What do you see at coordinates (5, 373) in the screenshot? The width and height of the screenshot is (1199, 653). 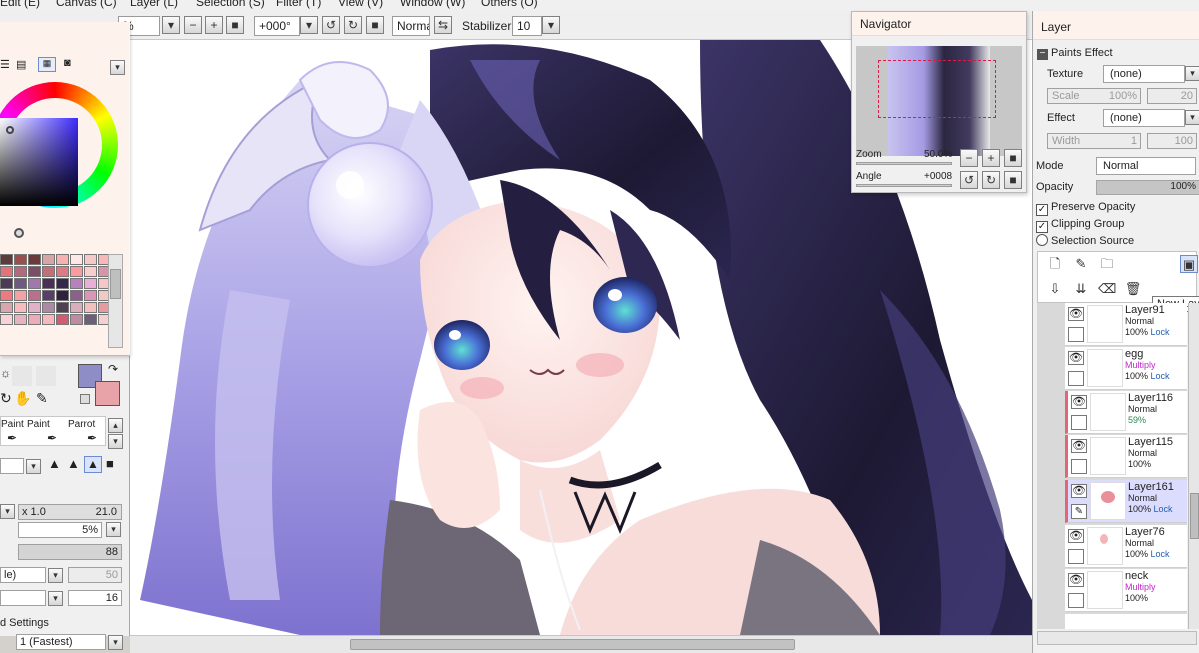 I see `sun-icon: ☼` at bounding box center [5, 373].